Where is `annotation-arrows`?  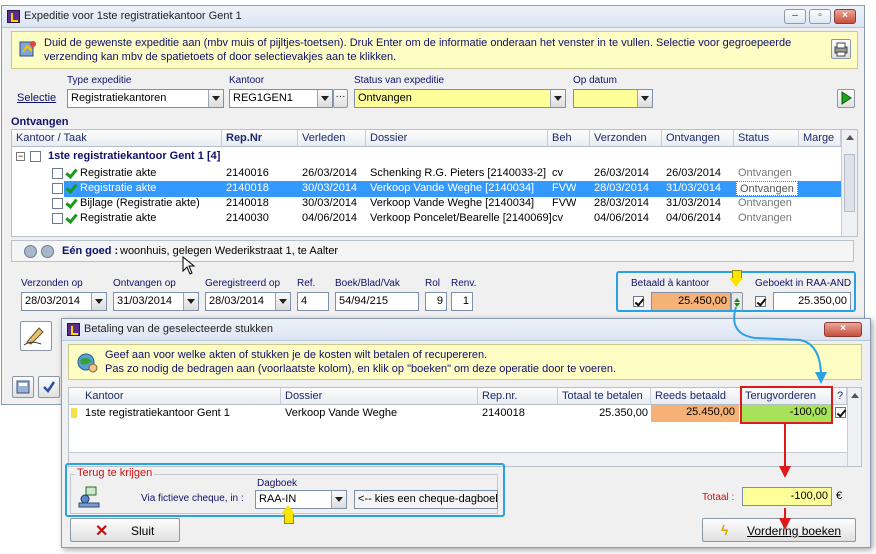
annotation-arrows is located at coordinates (780, 418).